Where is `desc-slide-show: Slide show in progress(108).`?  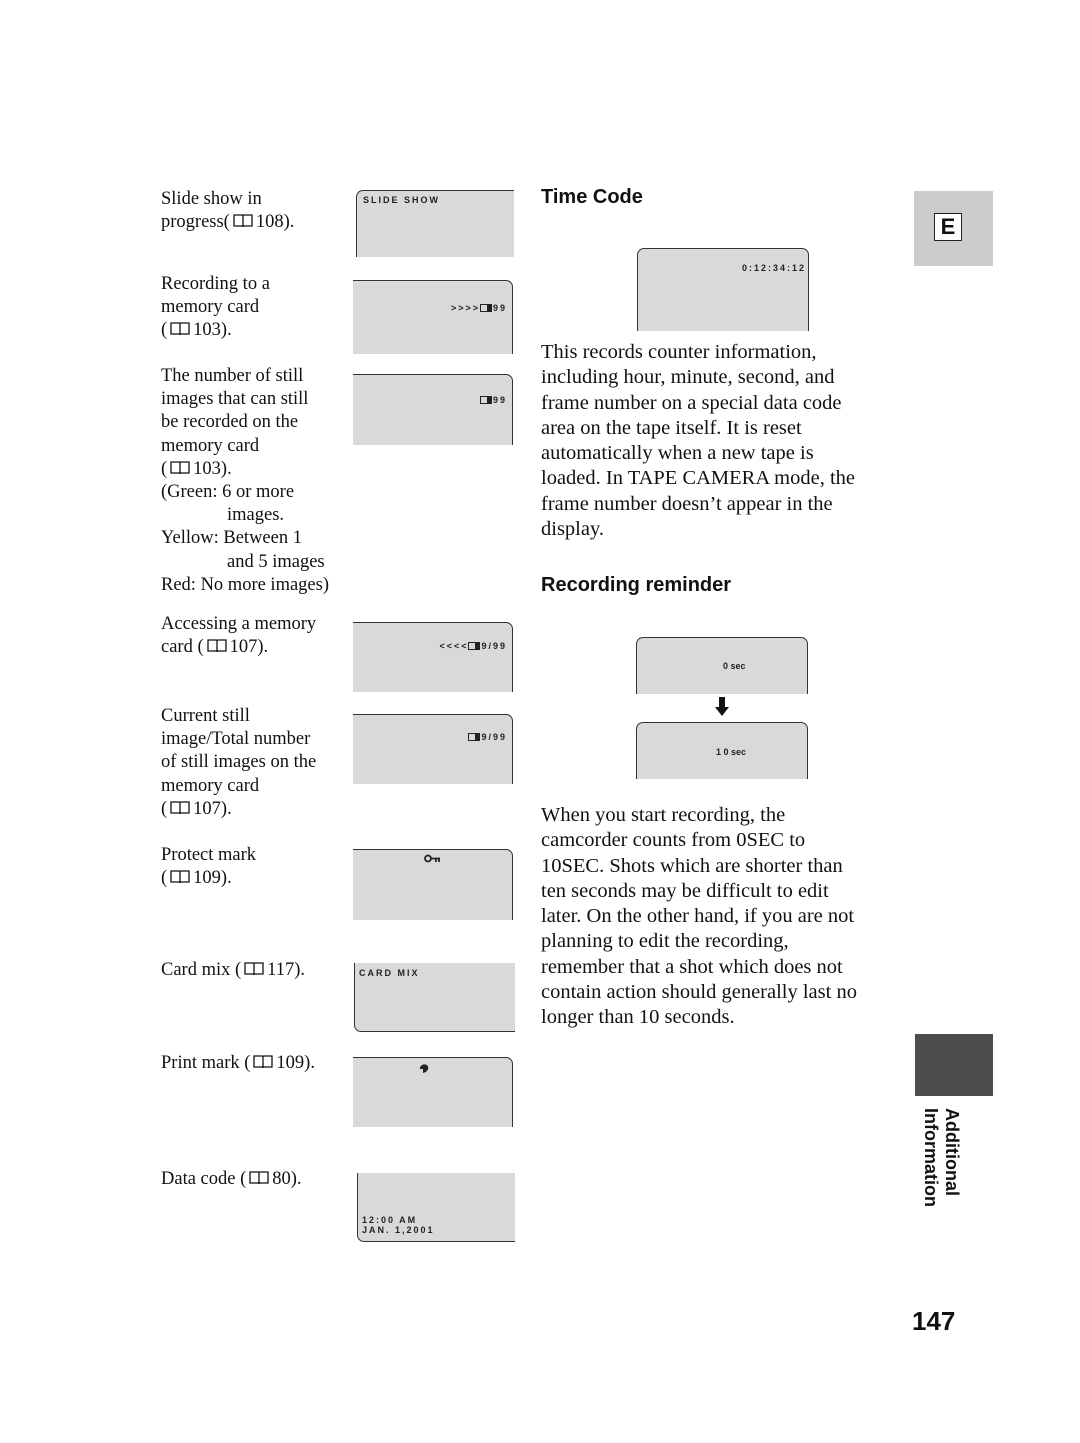 desc-slide-show: Slide show in progress(108). is located at coordinates (227, 211).